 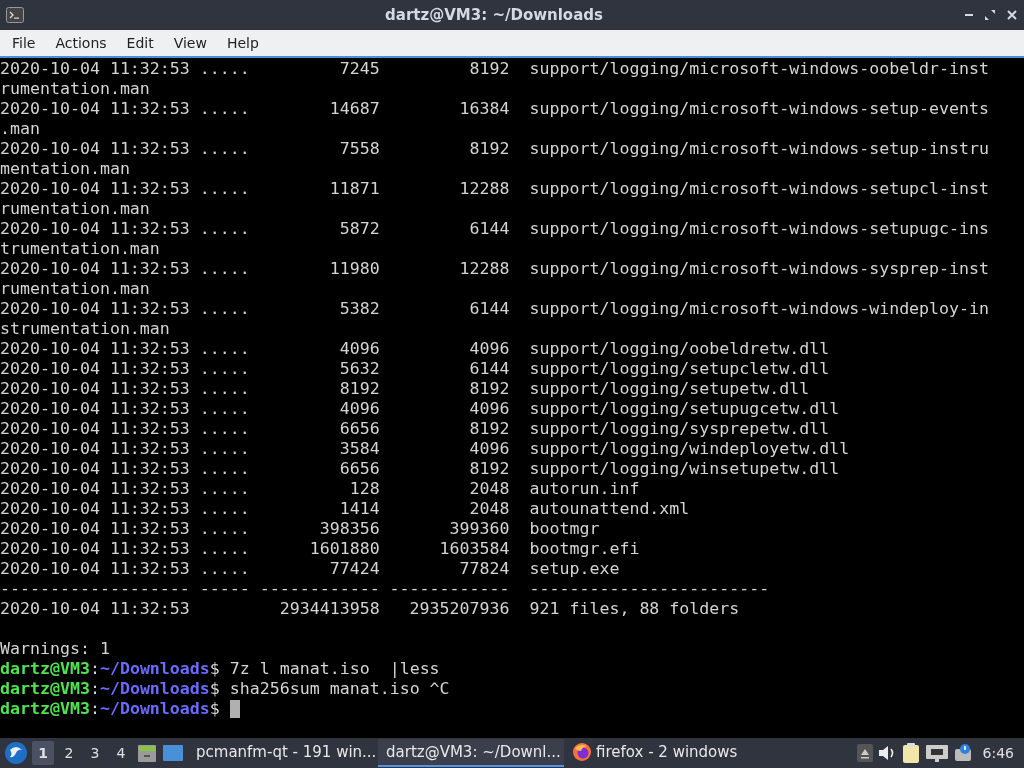 I want to click on menu-item: View, so click(x=190, y=43).